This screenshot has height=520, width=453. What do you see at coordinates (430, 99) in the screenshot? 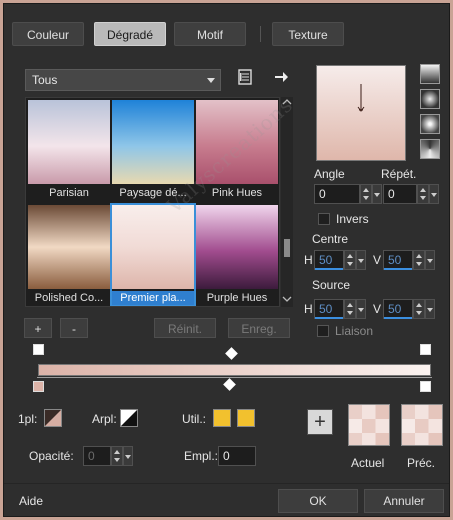
I see `rectangular-style-icon` at bounding box center [430, 99].